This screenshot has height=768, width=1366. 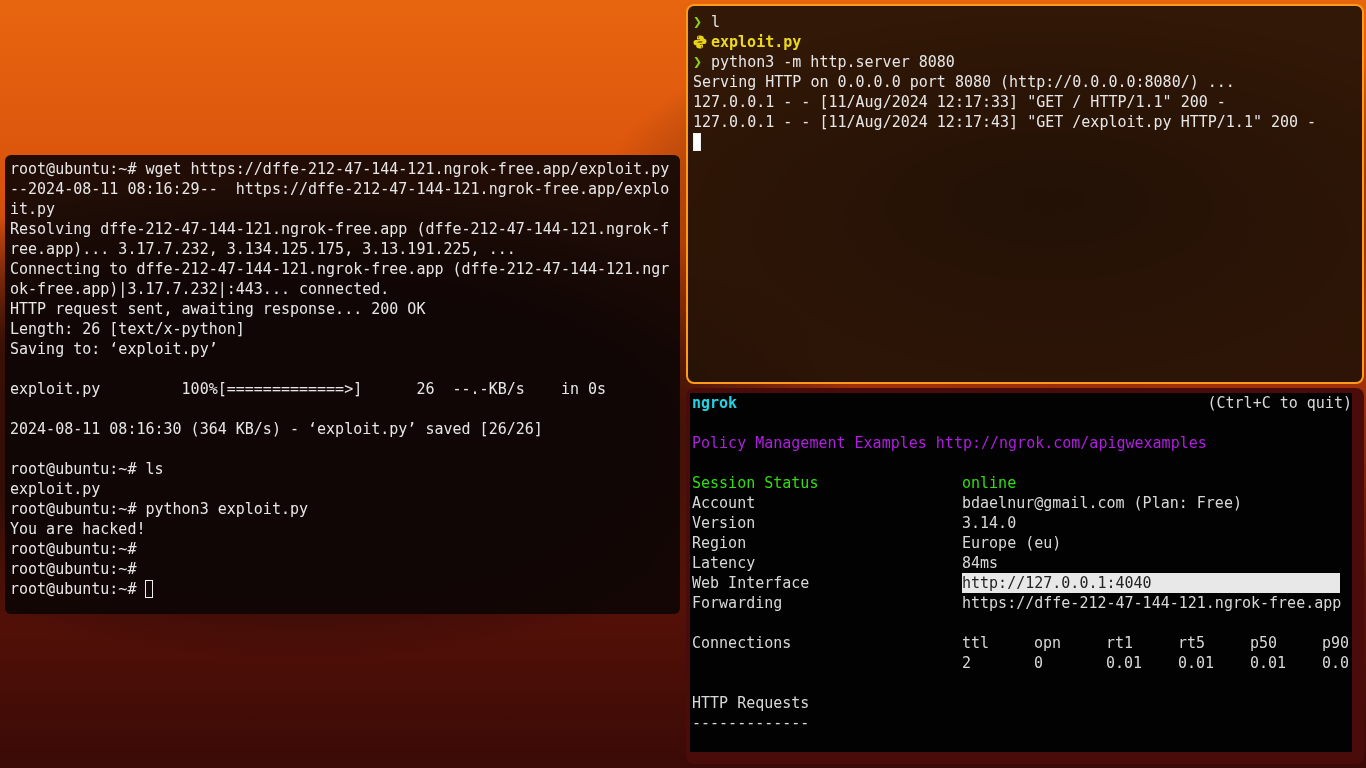 I want to click on app-title: ngrok, so click(x=715, y=403).